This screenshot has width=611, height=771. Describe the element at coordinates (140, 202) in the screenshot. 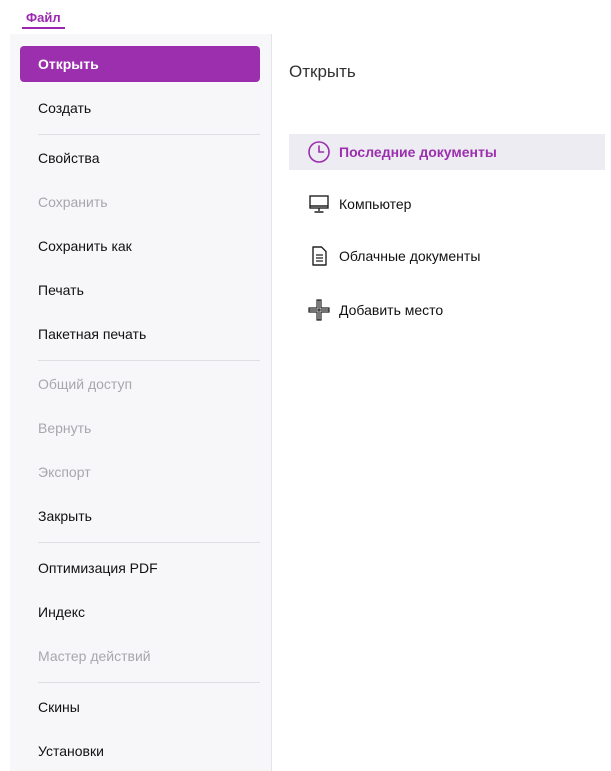

I see `sidebar-item-save: Сохранить` at that location.